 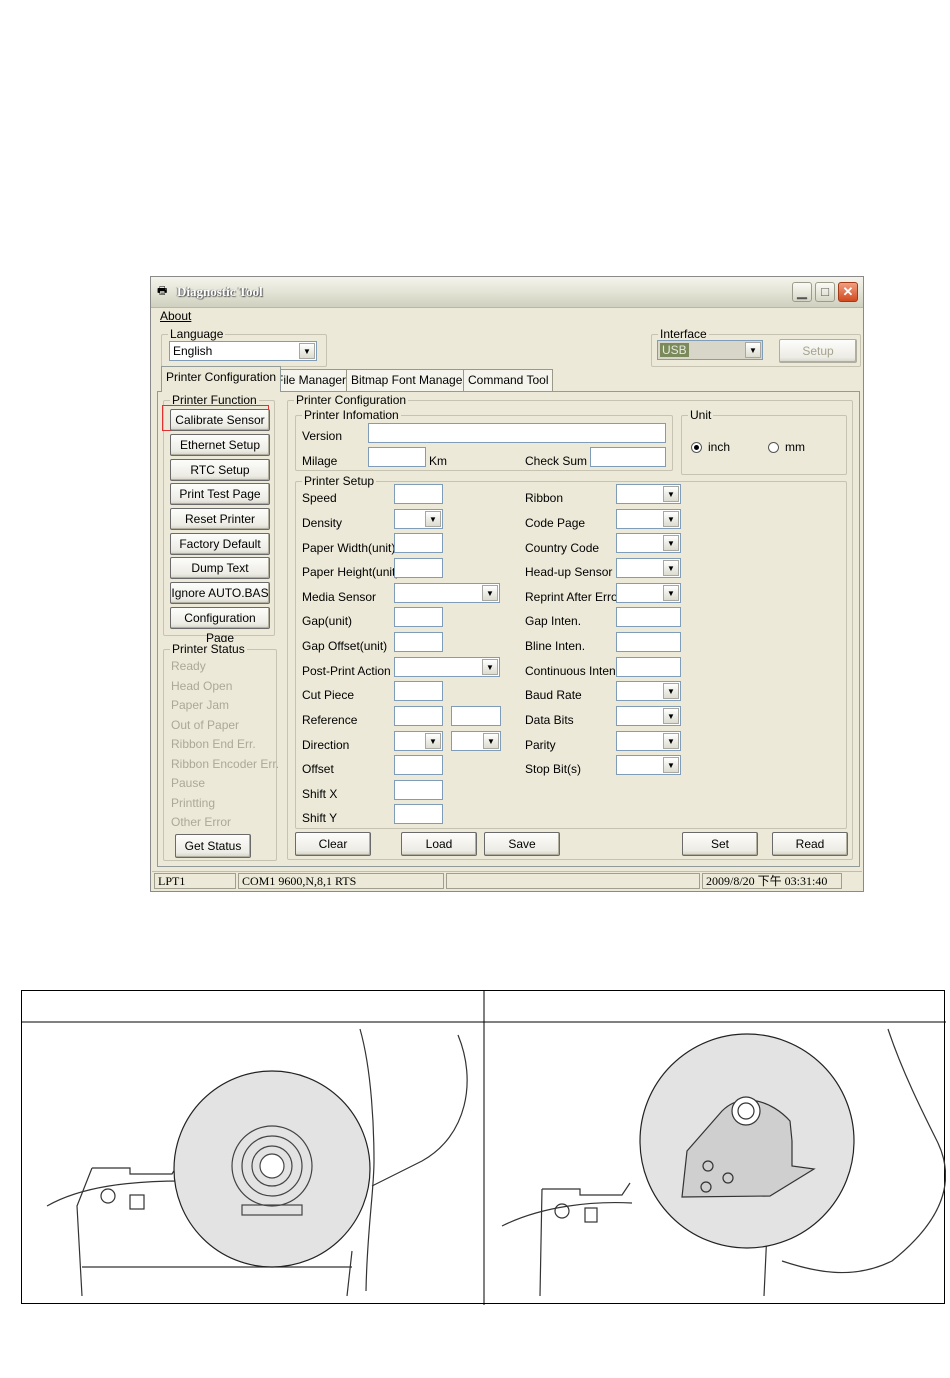 What do you see at coordinates (318, 769) in the screenshot?
I see `offset-label: Offset` at bounding box center [318, 769].